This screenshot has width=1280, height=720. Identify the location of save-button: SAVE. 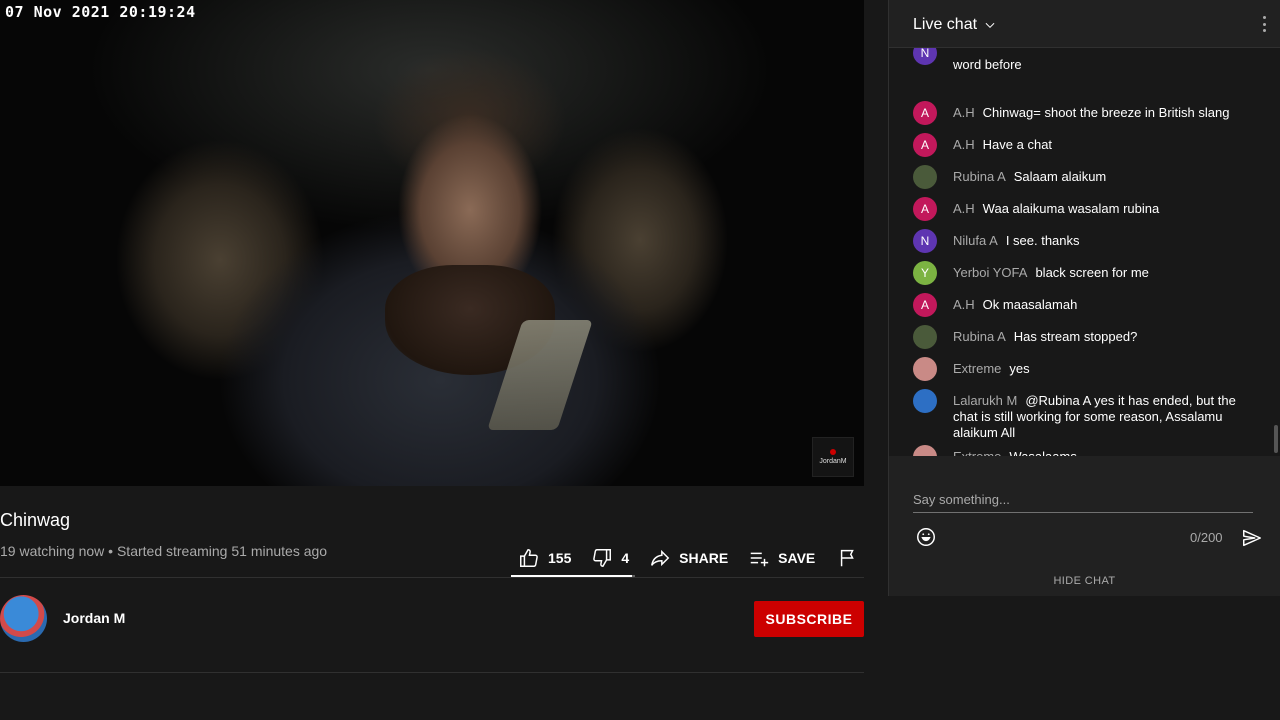
(781, 558).